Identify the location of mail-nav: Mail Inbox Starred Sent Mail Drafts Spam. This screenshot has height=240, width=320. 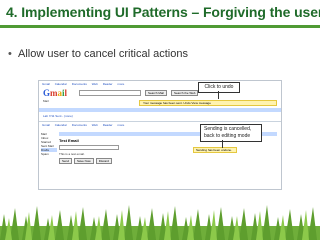
(49, 144).